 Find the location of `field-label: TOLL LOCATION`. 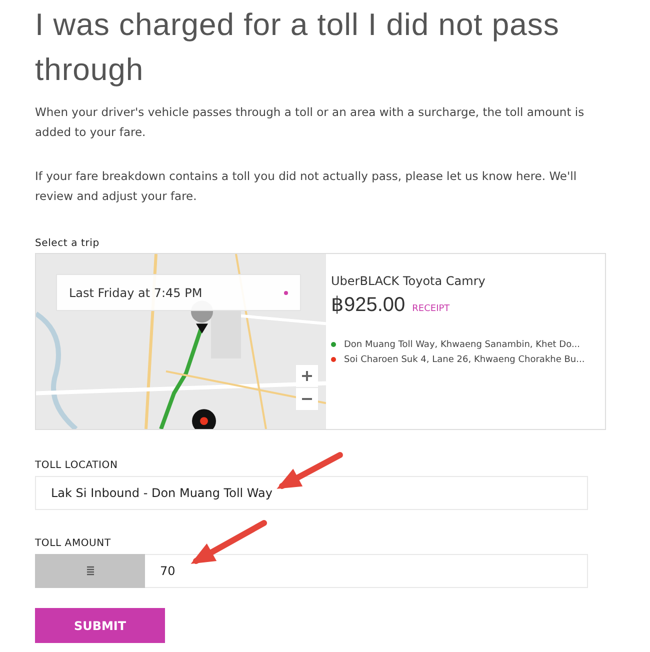

field-label: TOLL LOCATION is located at coordinates (77, 465).